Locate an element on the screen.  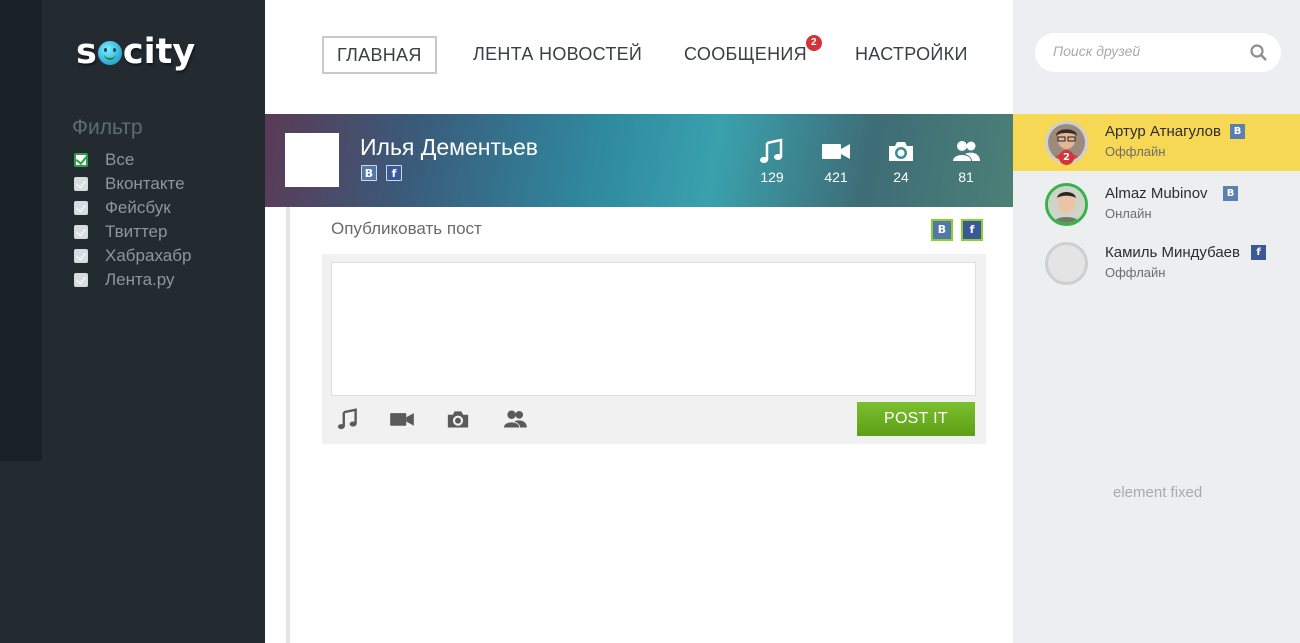
filter-item-twitter: Твиттер is located at coordinates (132, 232).